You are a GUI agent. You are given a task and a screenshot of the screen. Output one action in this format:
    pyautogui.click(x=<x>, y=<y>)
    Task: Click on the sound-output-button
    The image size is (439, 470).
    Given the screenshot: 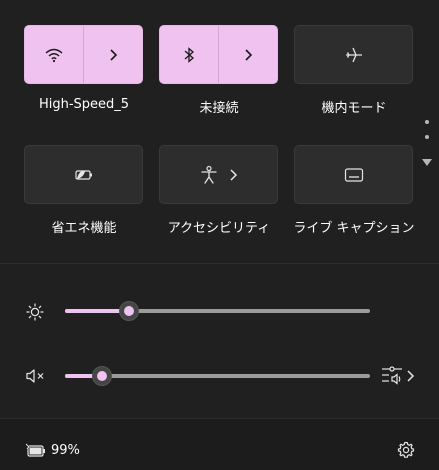 What is the action you would take?
    pyautogui.click(x=392, y=377)
    